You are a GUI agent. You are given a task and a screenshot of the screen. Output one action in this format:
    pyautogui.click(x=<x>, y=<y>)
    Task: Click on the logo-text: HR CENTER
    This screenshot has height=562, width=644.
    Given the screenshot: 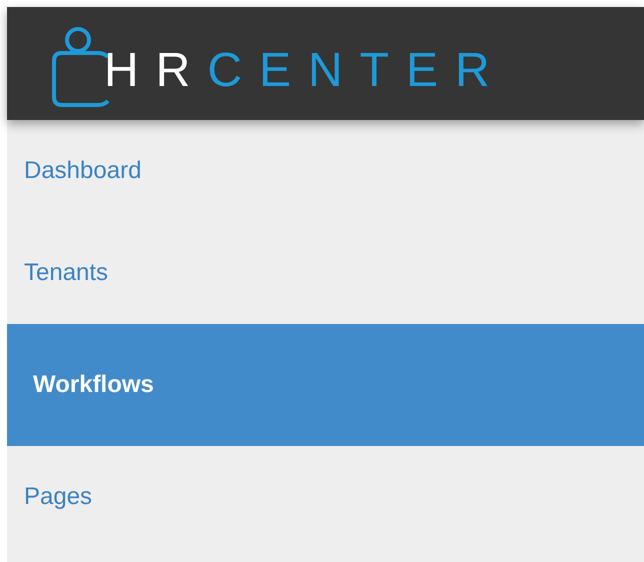 What is the action you would take?
    pyautogui.click(x=305, y=70)
    